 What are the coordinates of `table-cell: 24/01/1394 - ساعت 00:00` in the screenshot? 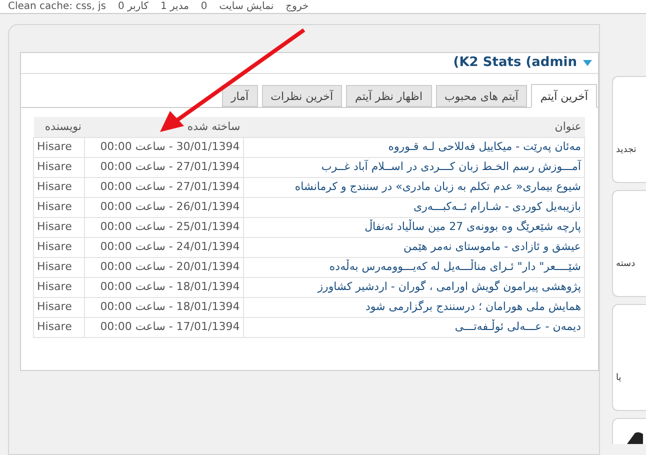 It's located at (164, 247).